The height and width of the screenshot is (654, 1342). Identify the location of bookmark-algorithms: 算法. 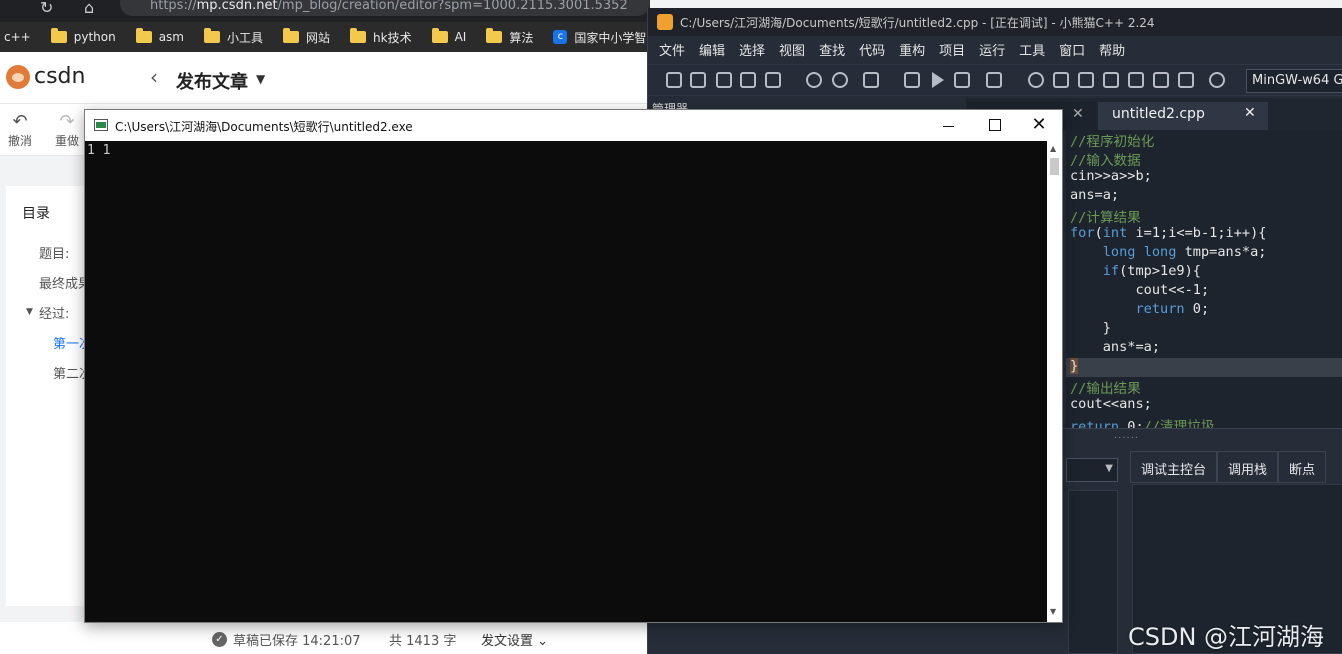
(510, 37).